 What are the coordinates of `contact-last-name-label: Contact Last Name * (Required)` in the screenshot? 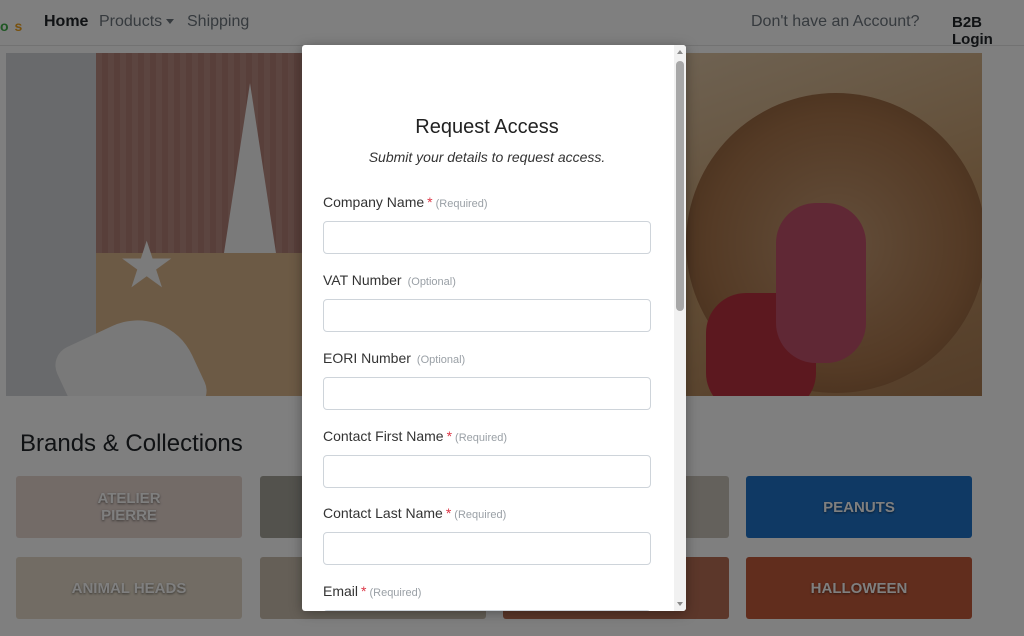 It's located at (414, 513).